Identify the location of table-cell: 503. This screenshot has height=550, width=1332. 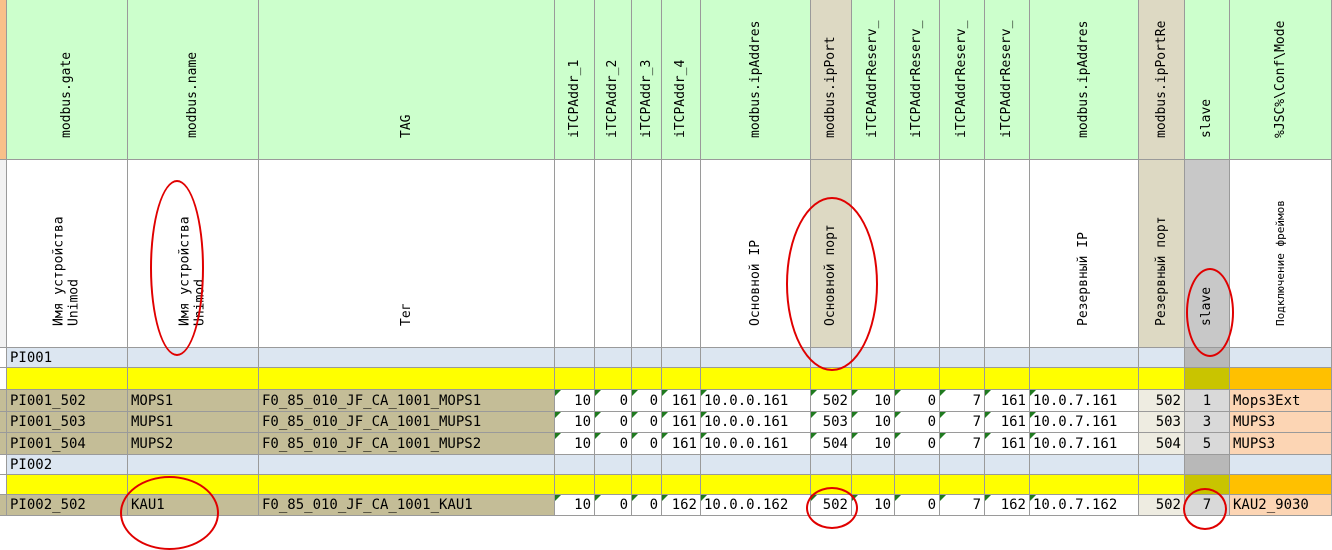
(1162, 422).